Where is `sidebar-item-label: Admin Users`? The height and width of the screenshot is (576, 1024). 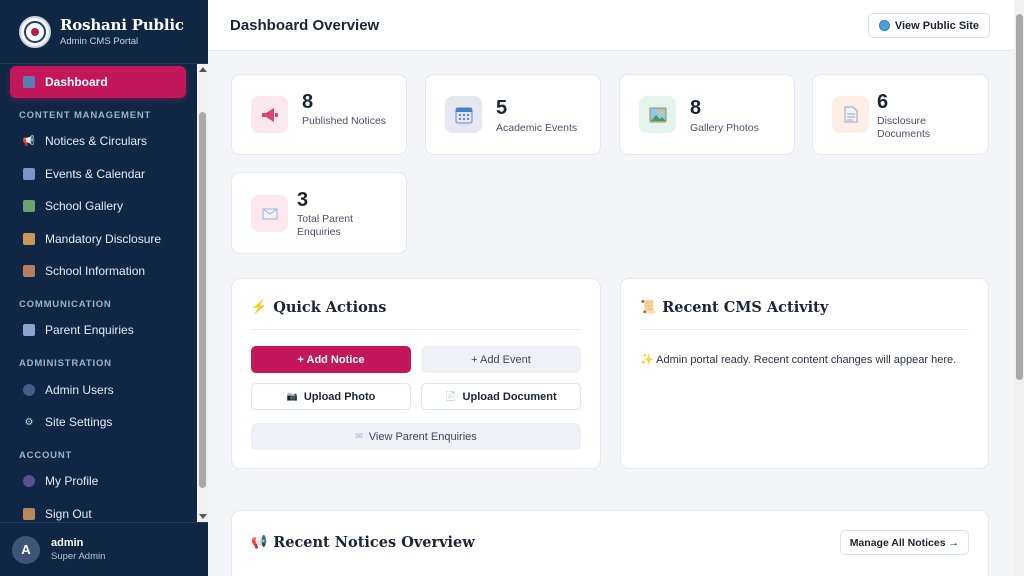 sidebar-item-label: Admin Users is located at coordinates (79, 390).